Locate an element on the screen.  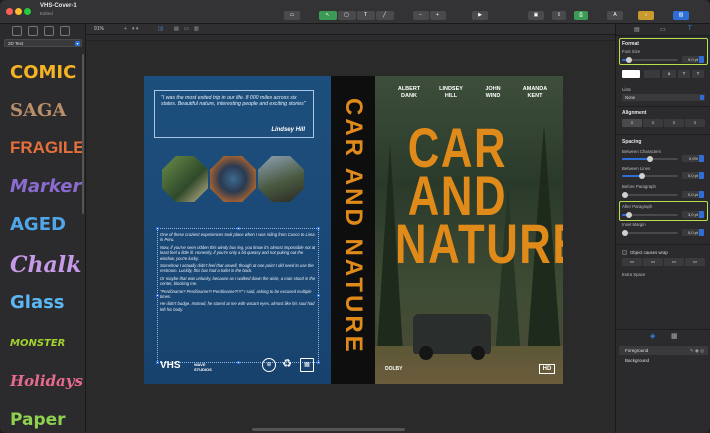
preview-mode-control: ▶ Preview Mode is located at coordinates (480, 15).